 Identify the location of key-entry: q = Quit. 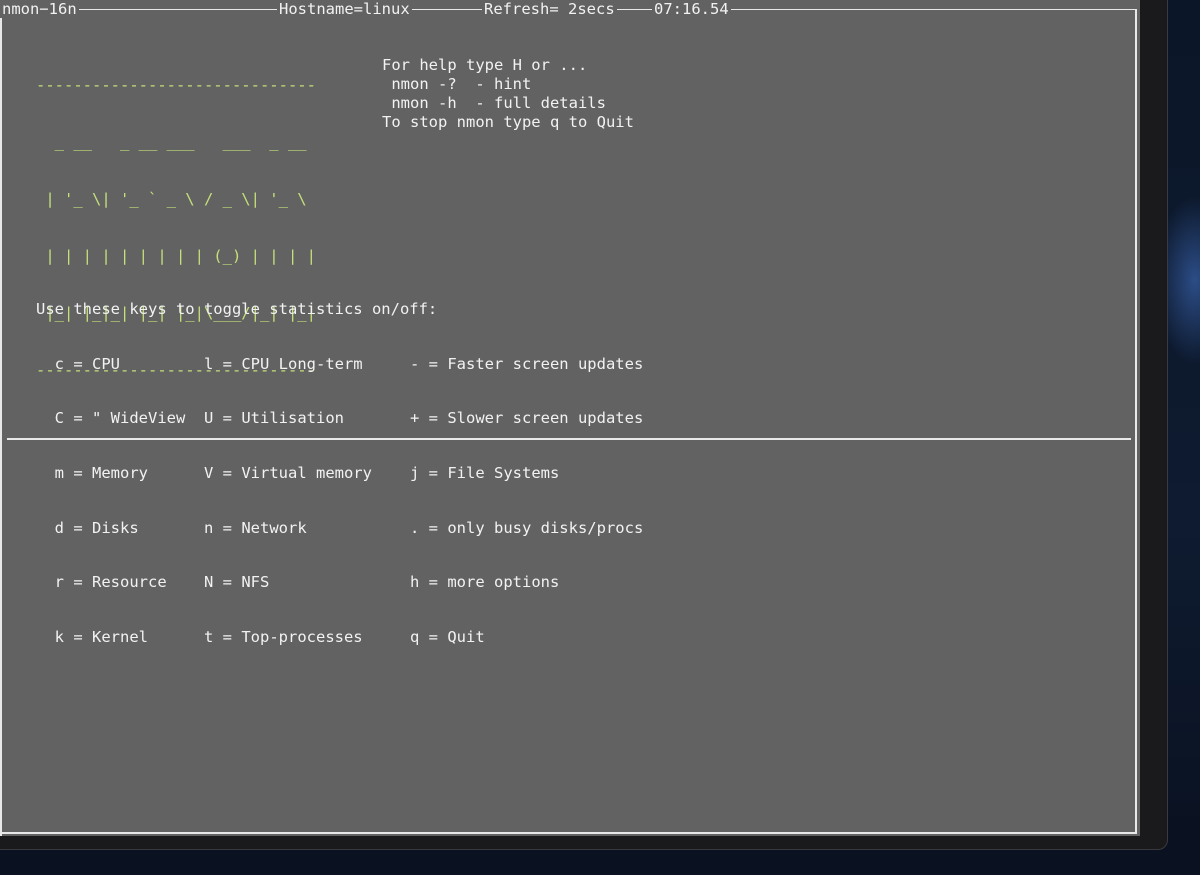
(447, 637).